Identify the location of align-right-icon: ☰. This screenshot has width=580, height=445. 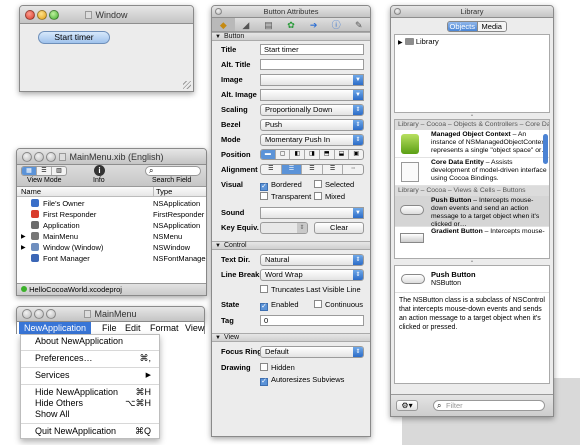
(312, 169).